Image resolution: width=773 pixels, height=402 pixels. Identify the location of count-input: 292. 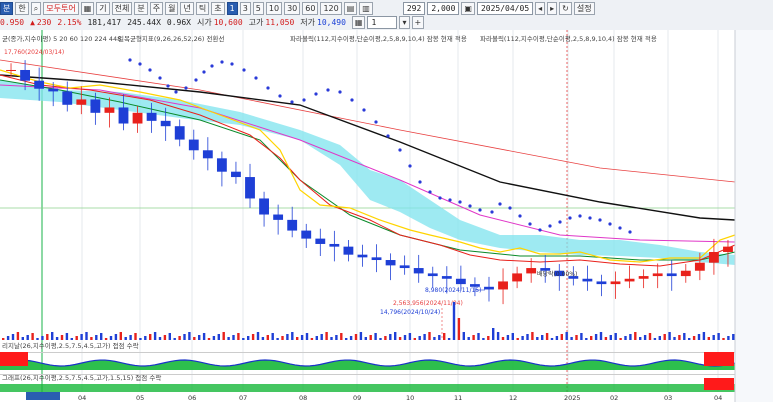
(414, 8).